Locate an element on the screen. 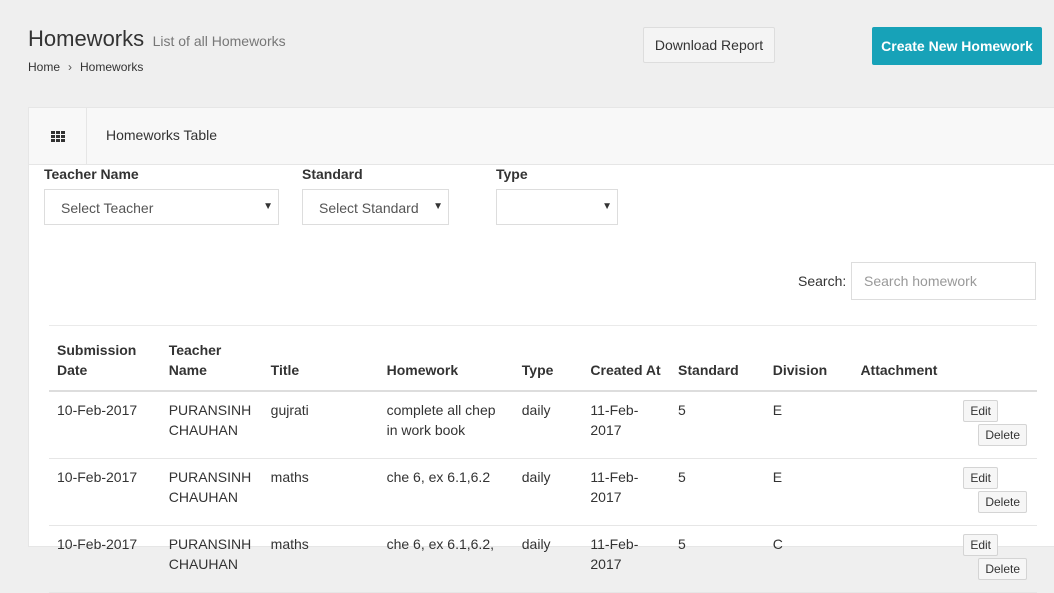 This screenshot has height=593, width=1054. chevron-right-icon: › is located at coordinates (70, 67).